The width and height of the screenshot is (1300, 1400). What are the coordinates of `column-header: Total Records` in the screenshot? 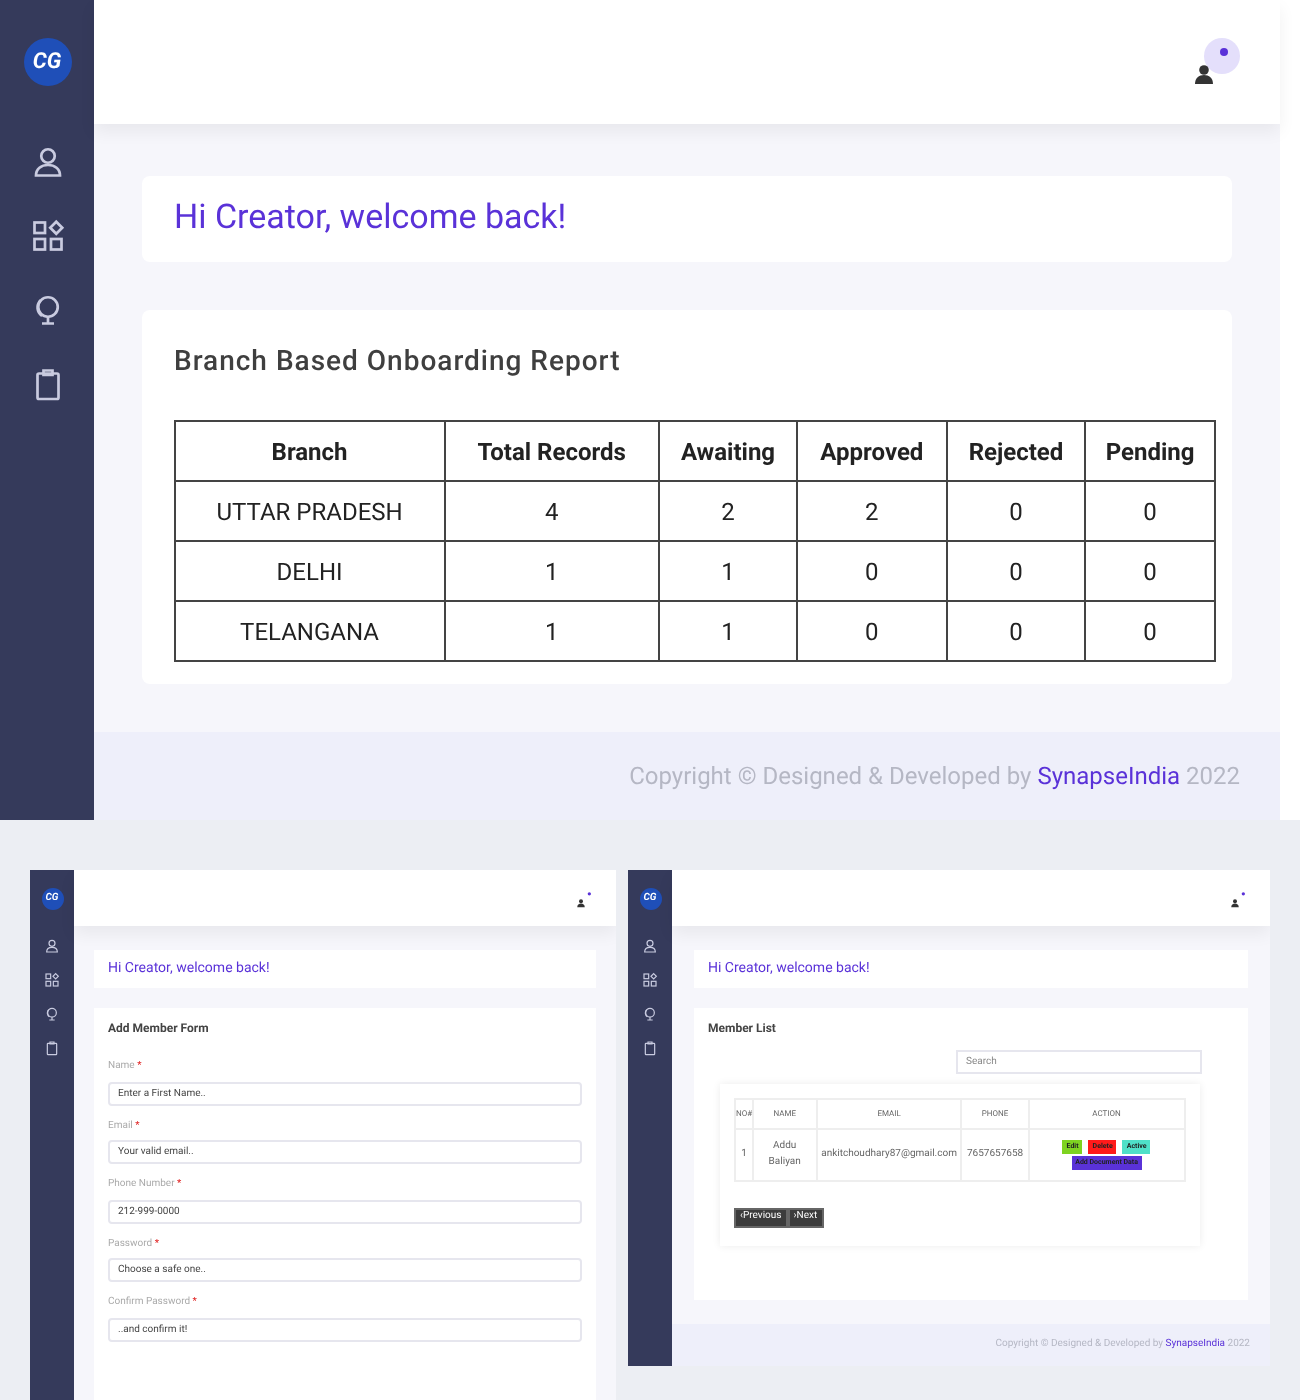 It's located at (552, 451).